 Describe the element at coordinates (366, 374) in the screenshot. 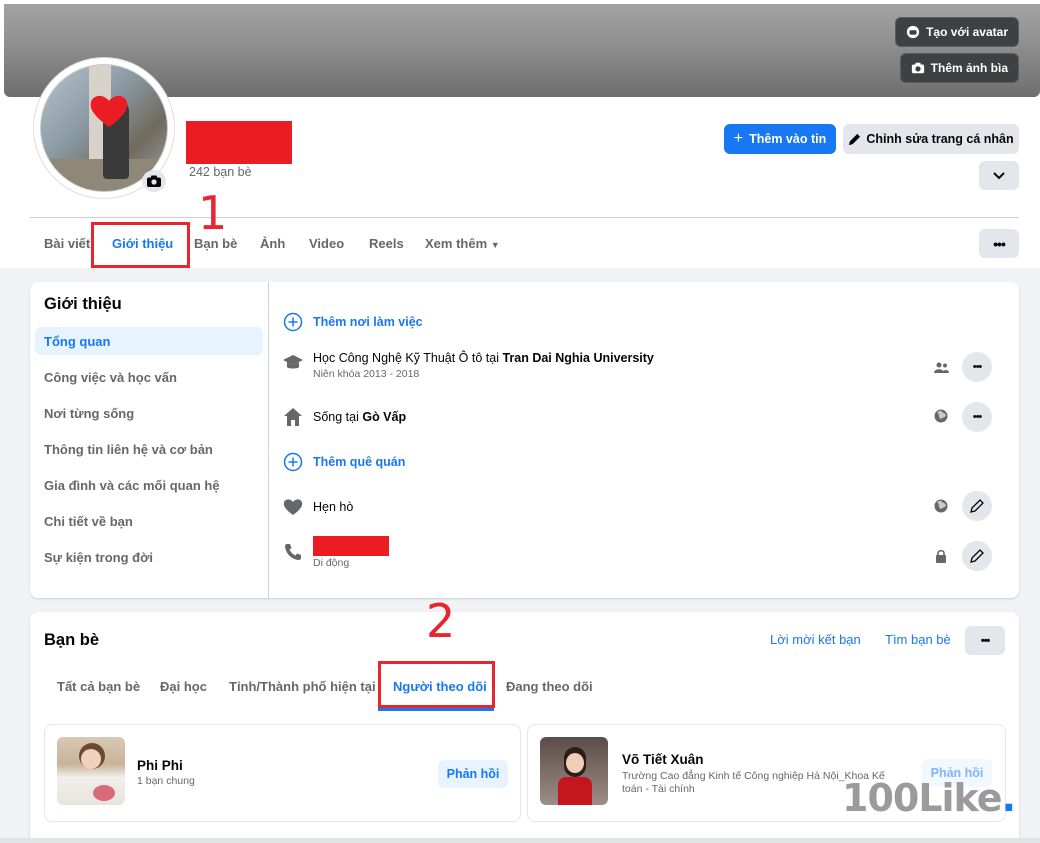

I see `education-years: Niên khóa 2013 - 2018` at that location.